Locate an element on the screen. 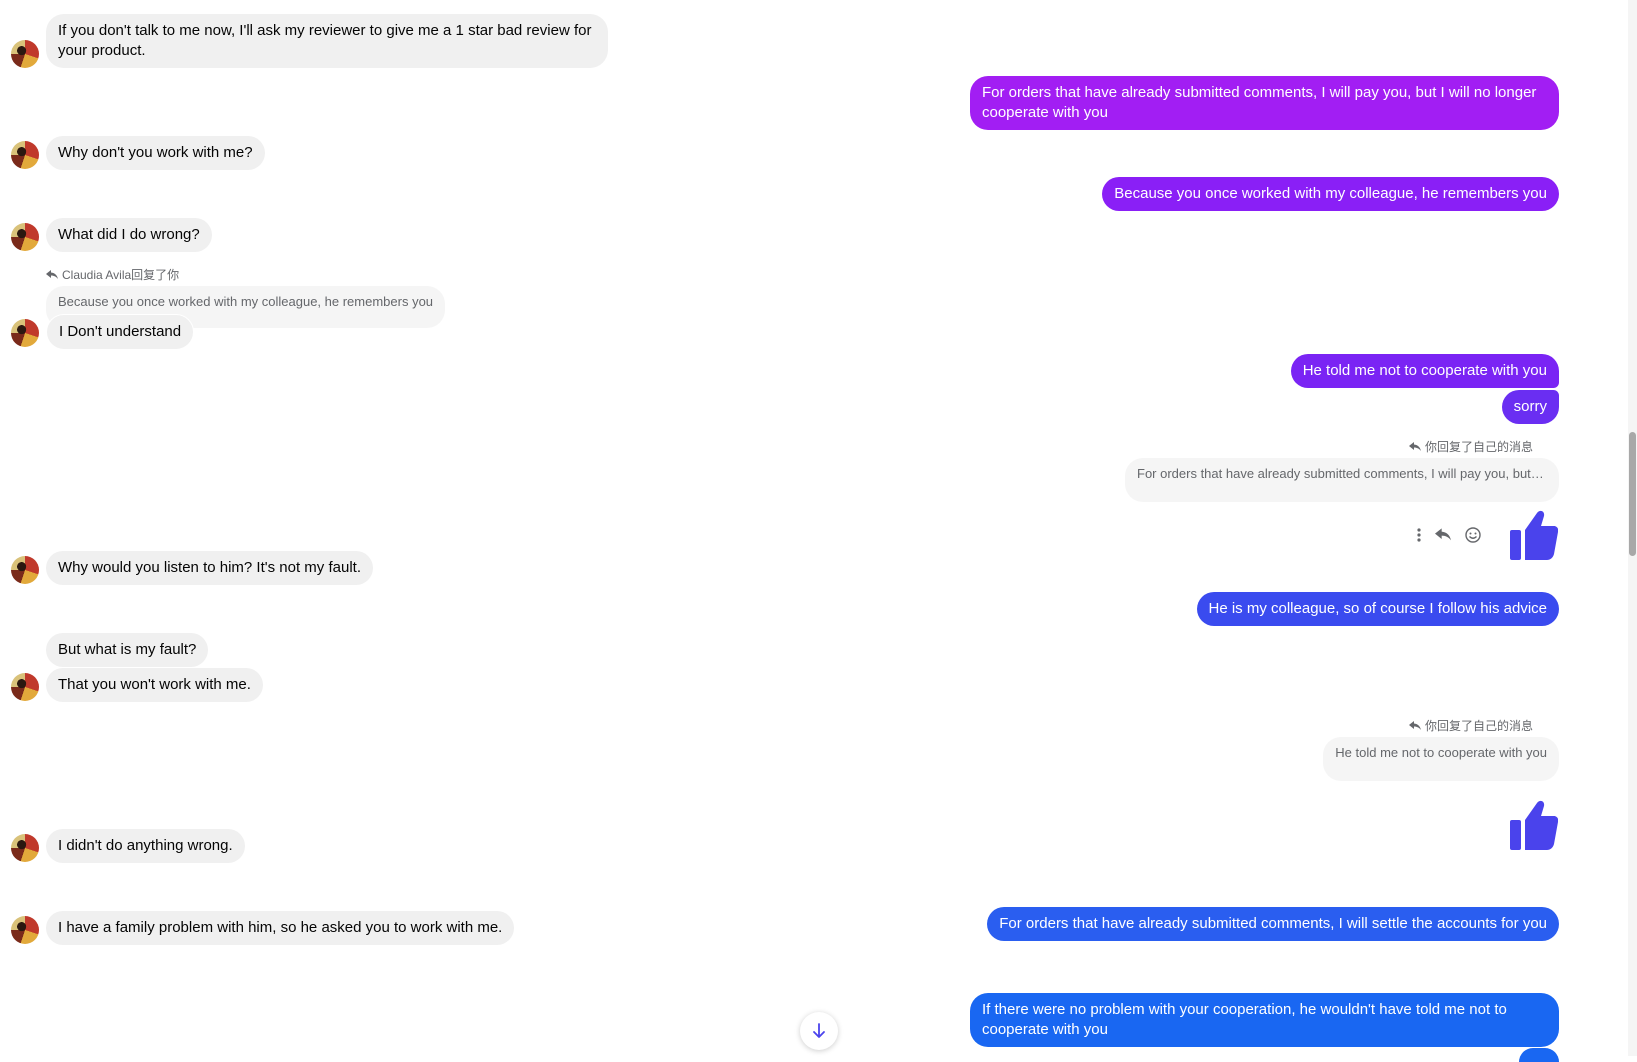 Image resolution: width=1637 pixels, height=1062 pixels. message-bubble: Why don't you work with me? is located at coordinates (155, 153).